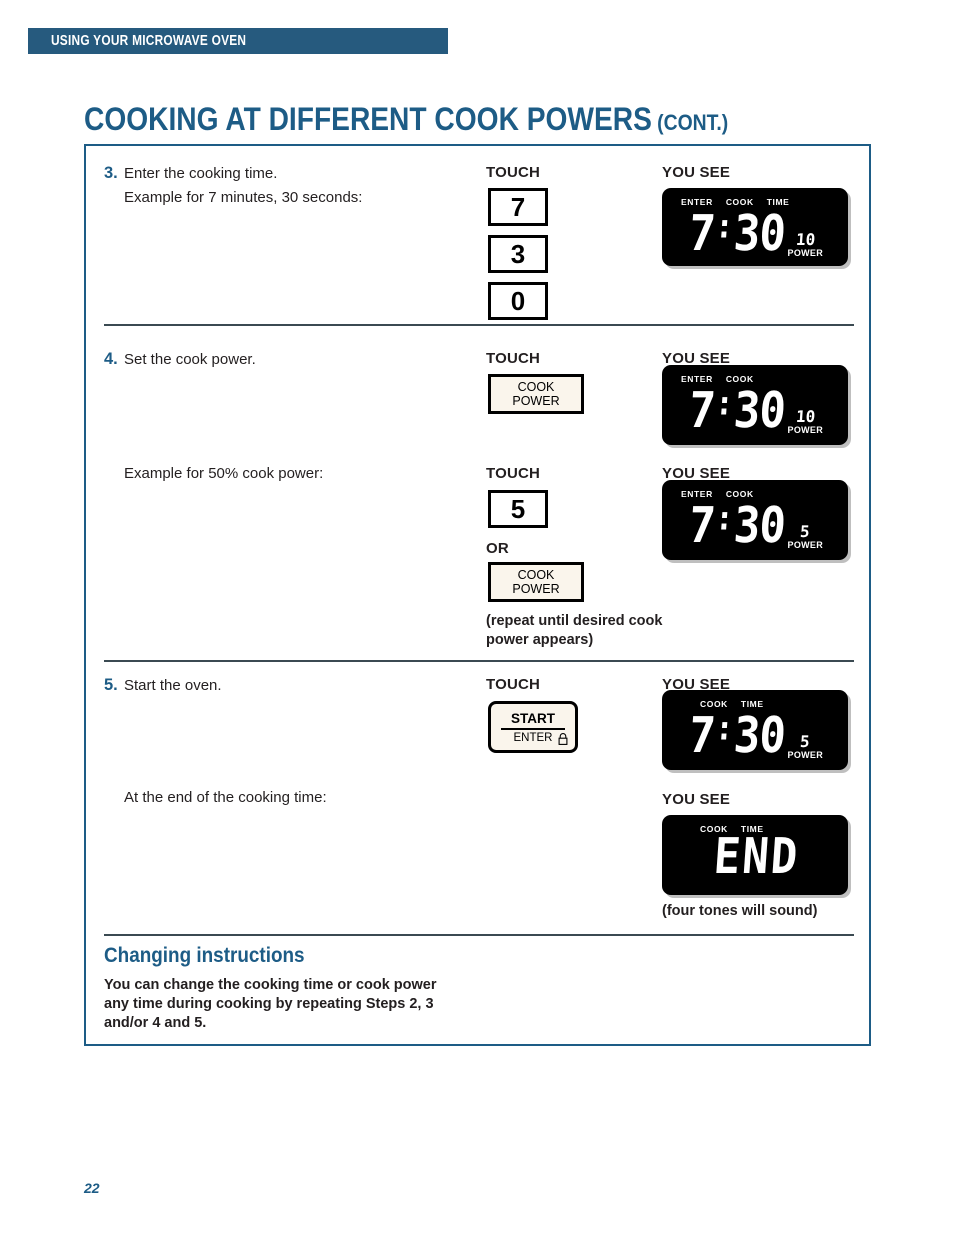 The height and width of the screenshot is (1235, 954). What do you see at coordinates (190, 359) in the screenshot?
I see `step-4-text: Set the cook power.` at bounding box center [190, 359].